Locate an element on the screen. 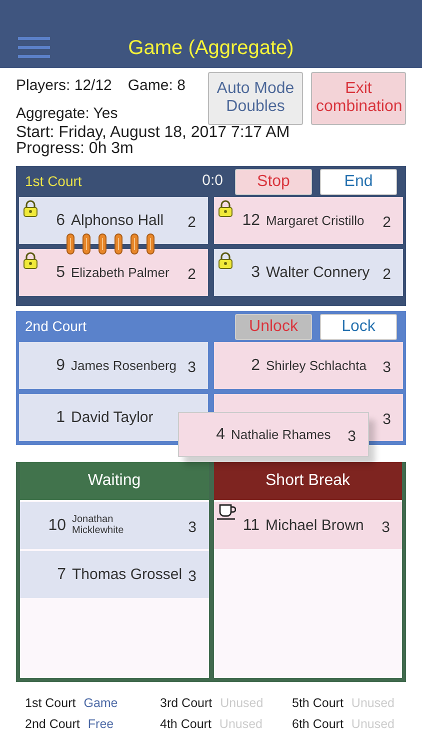  player-name: Jonathan Micklewhite is located at coordinates (98, 525).